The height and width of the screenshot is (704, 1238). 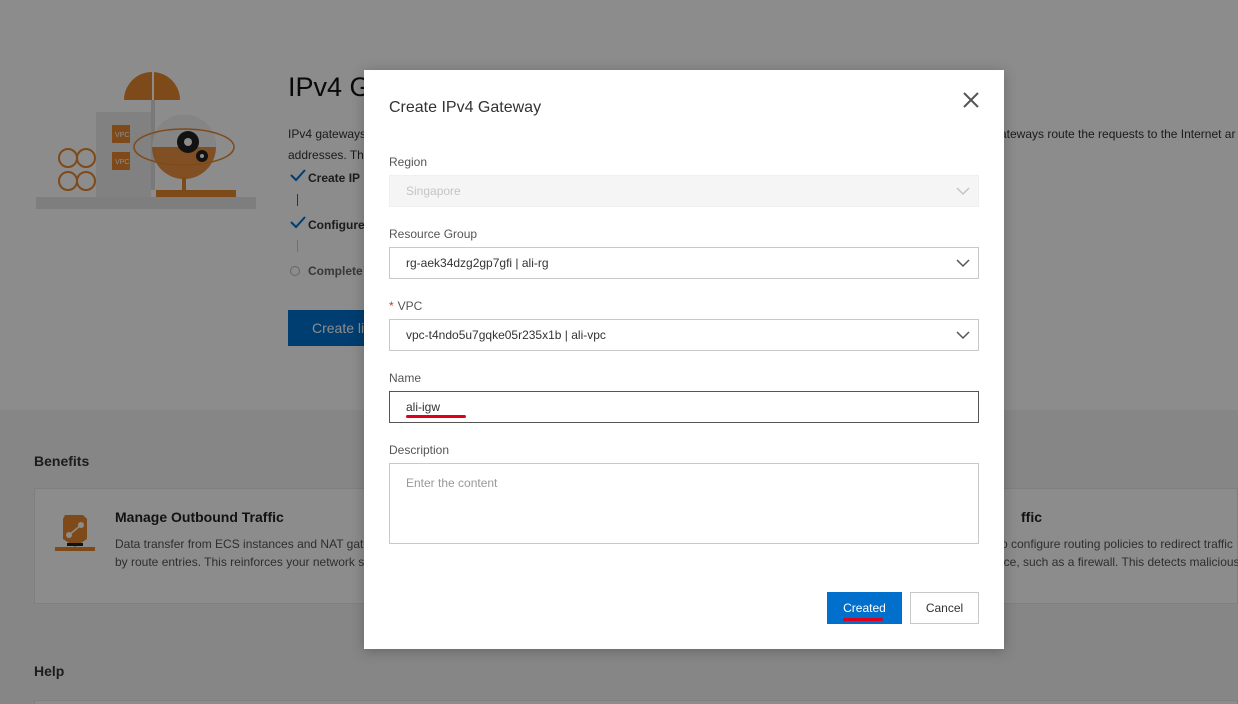 I want to click on description-label: Description, so click(x=419, y=450).